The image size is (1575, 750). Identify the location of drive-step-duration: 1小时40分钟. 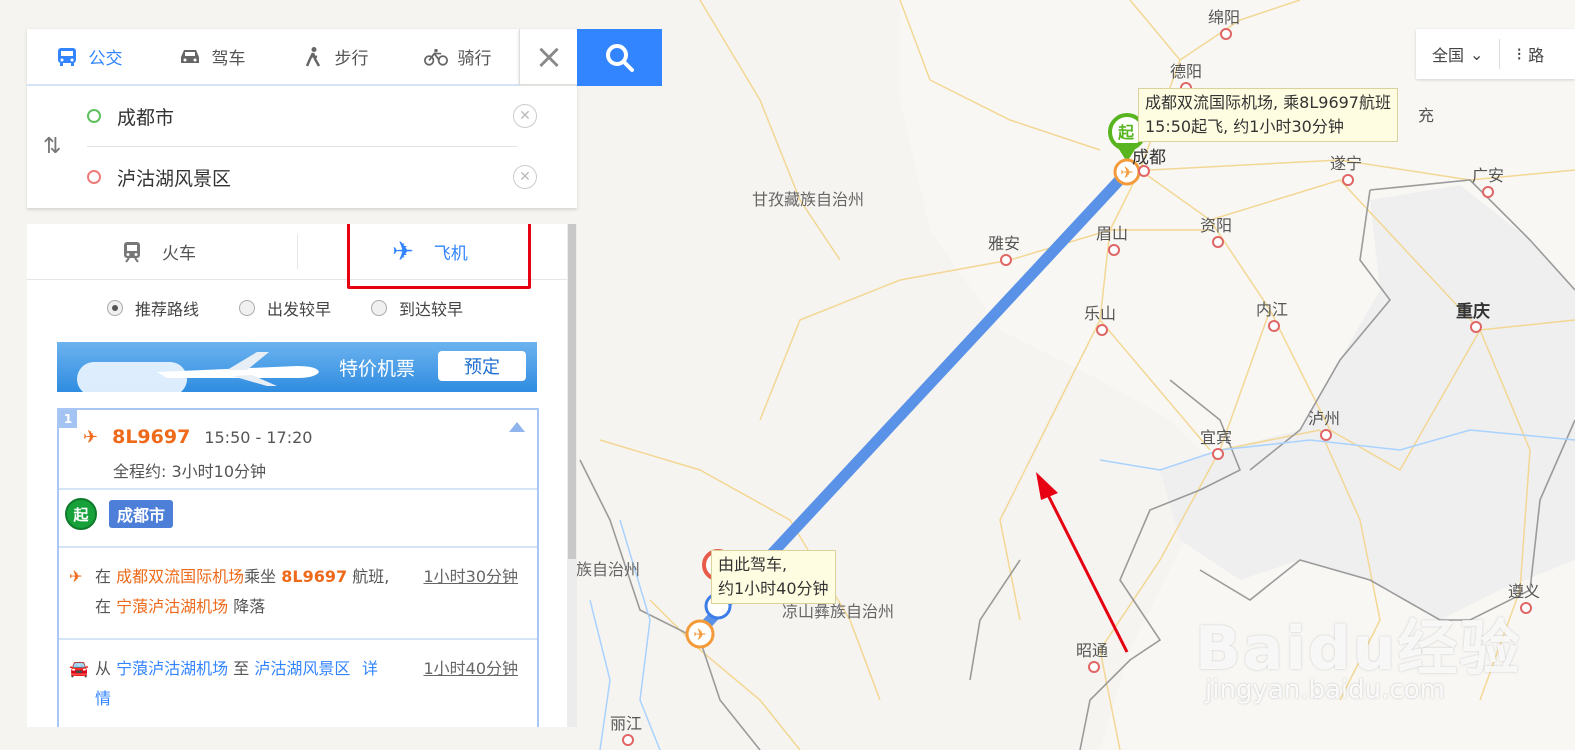
(470, 669).